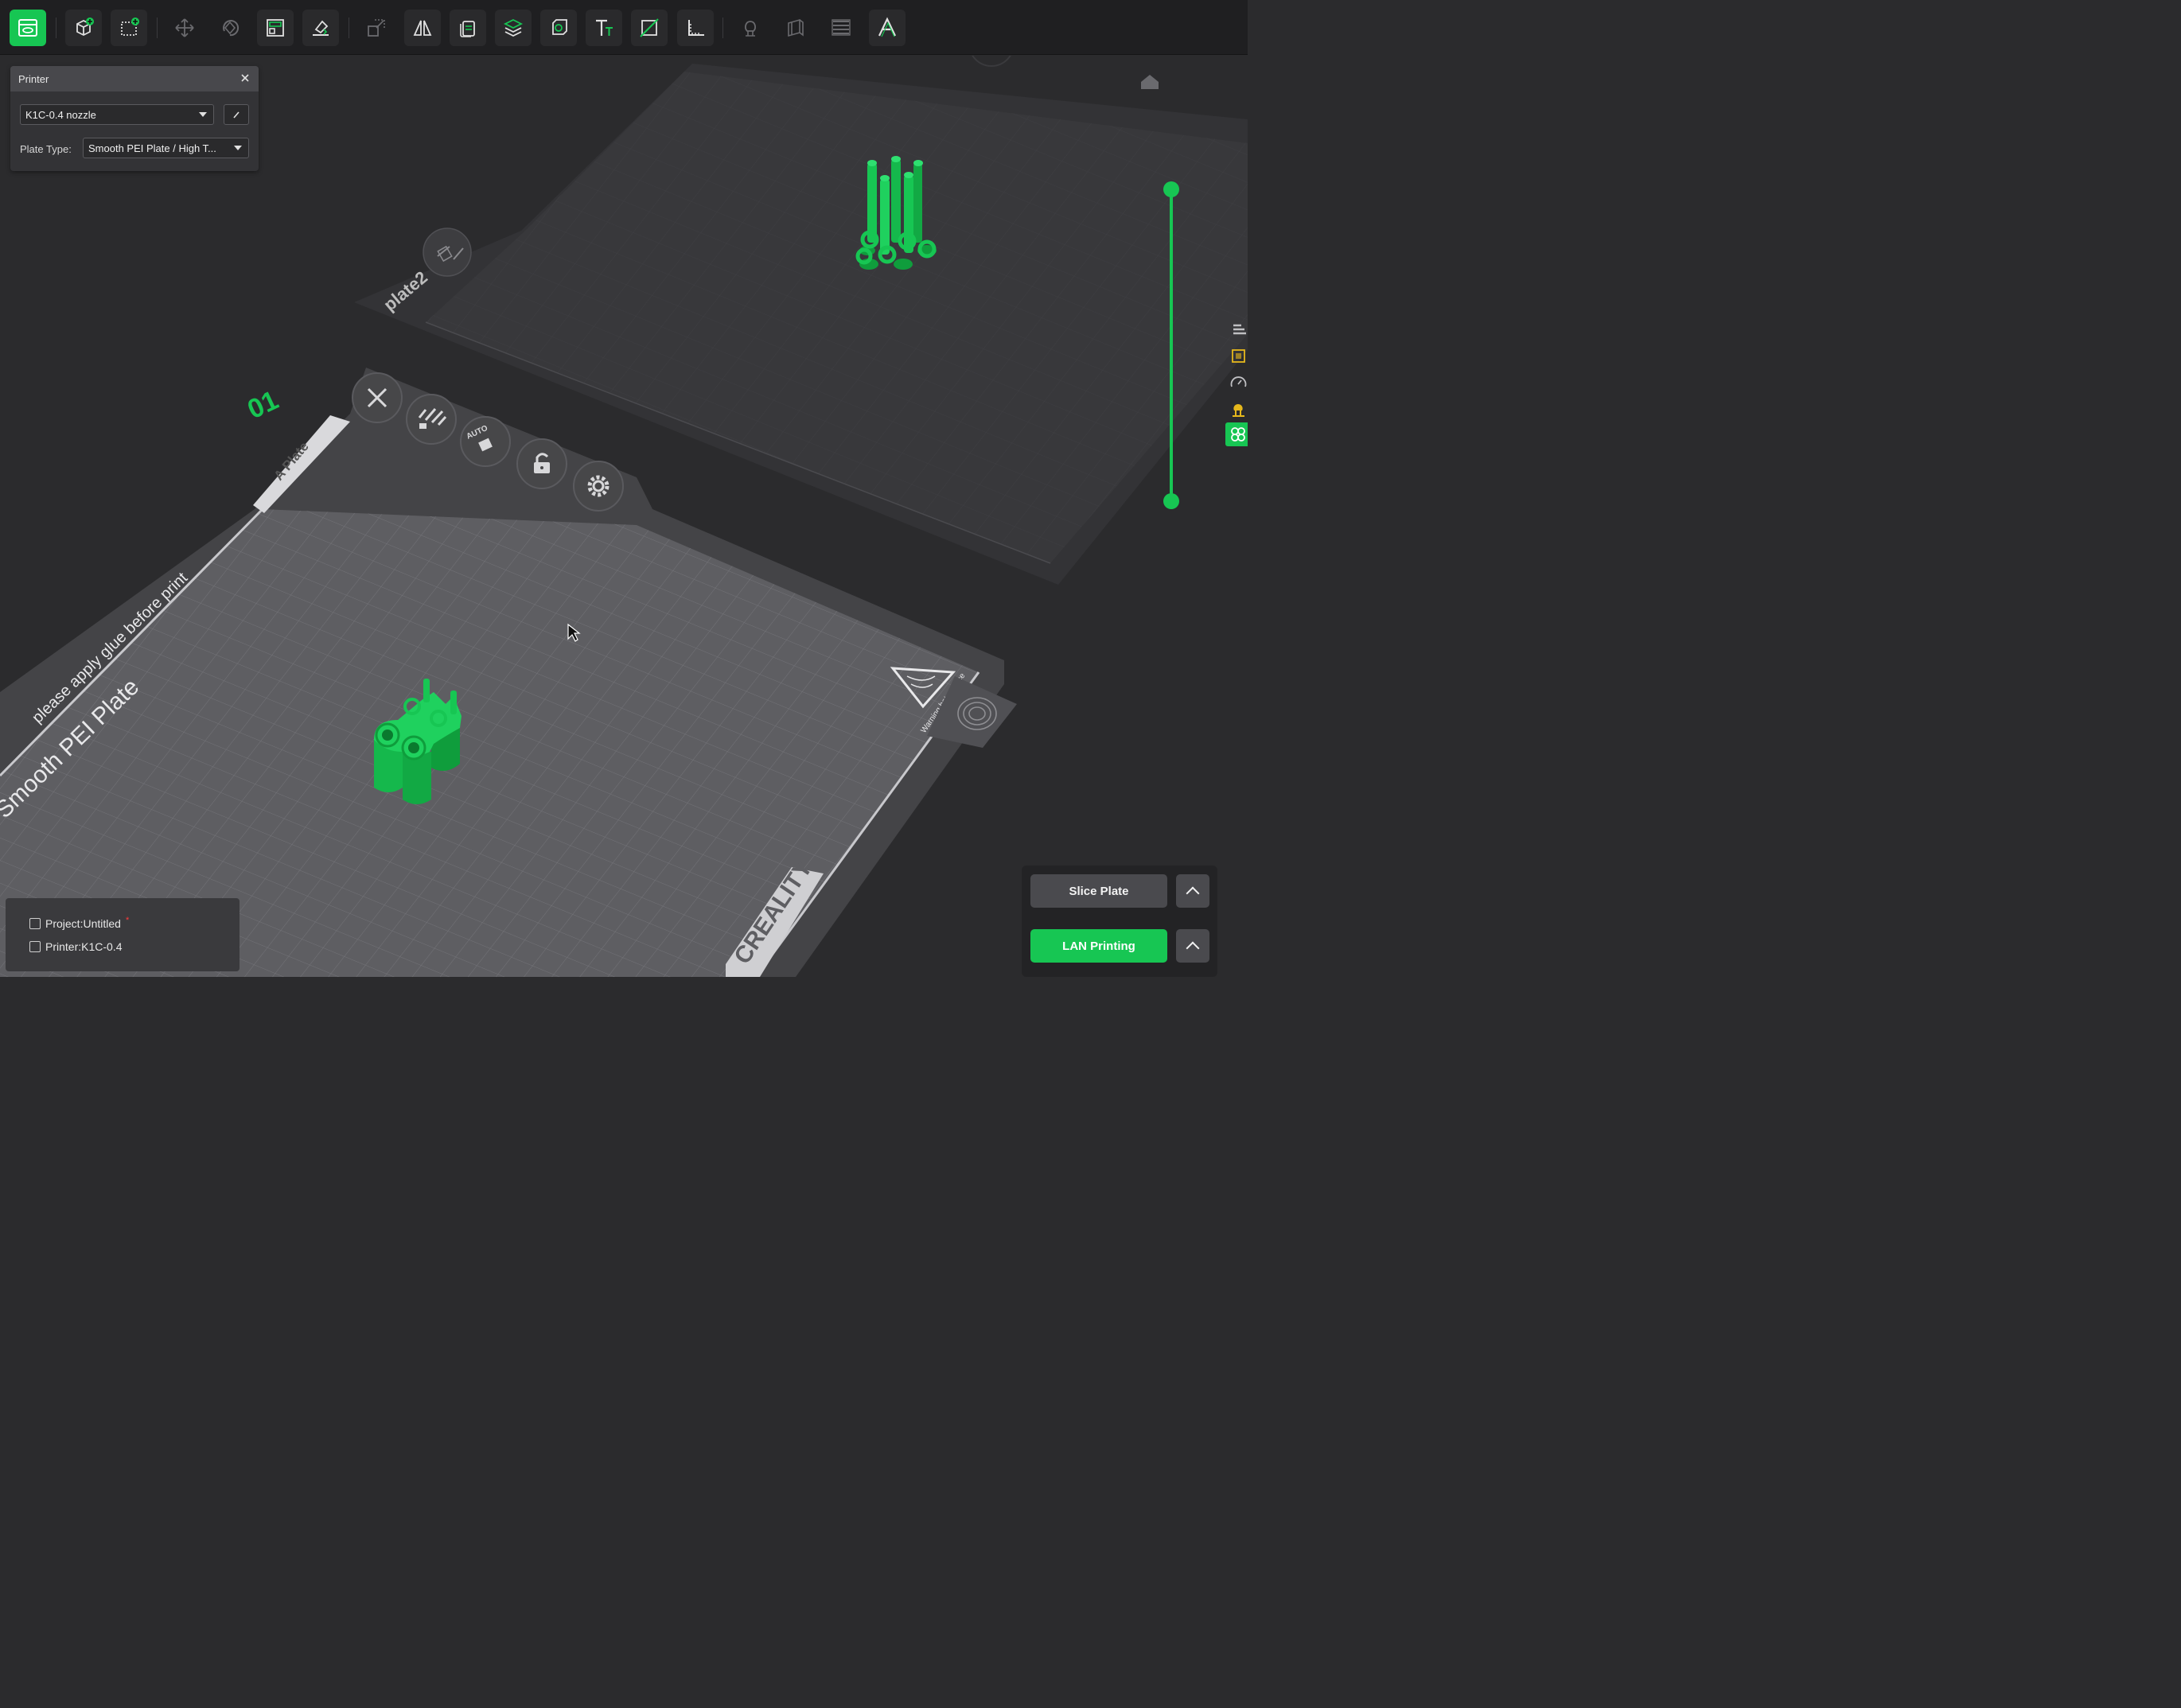 This screenshot has width=2181, height=1708. What do you see at coordinates (84, 946) in the screenshot?
I see `printer-status-label: Printer:K1C-0.4` at bounding box center [84, 946].